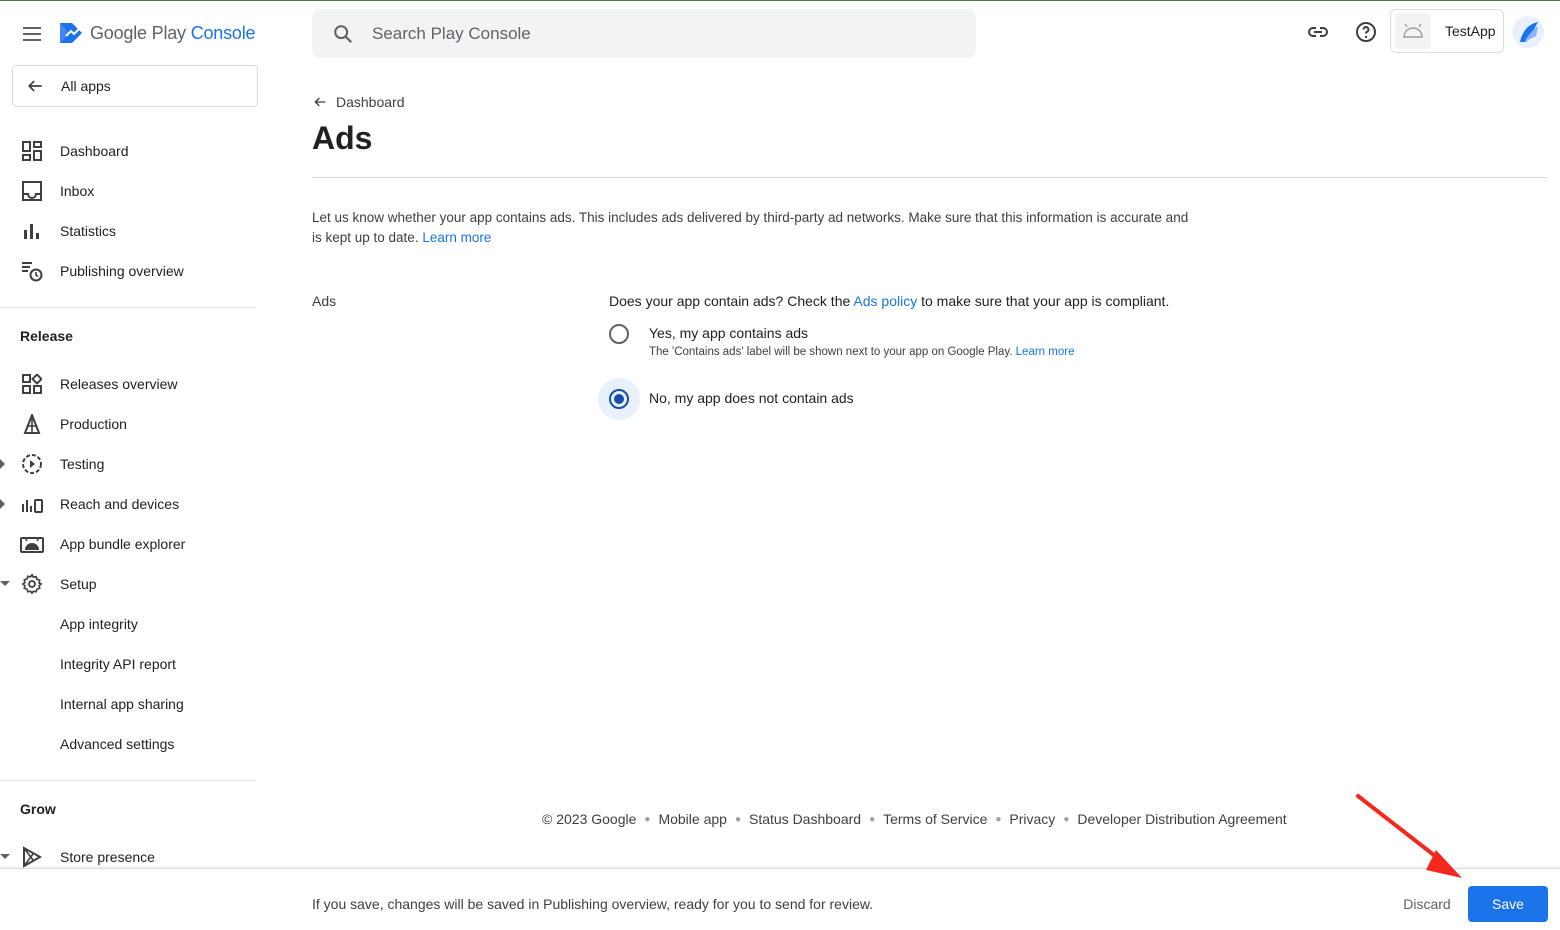 The height and width of the screenshot is (930, 1560). Describe the element at coordinates (77, 191) in the screenshot. I see `sidebar-item-label: Inbox` at that location.